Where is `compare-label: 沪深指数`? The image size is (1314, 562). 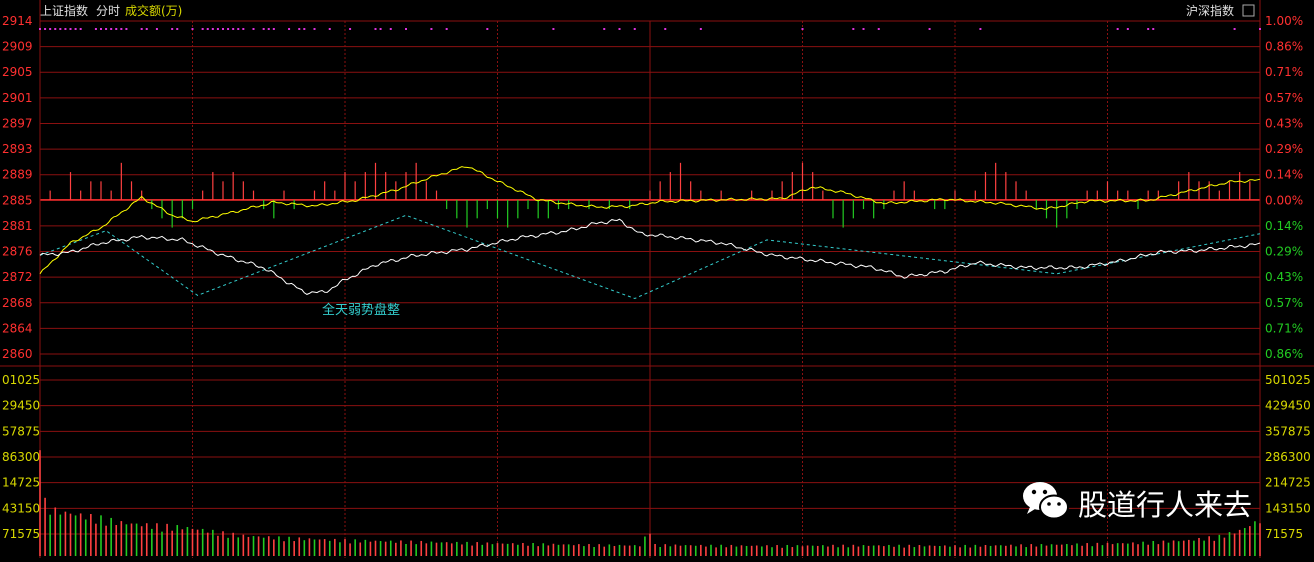
compare-label: 沪深指数 is located at coordinates (1210, 10).